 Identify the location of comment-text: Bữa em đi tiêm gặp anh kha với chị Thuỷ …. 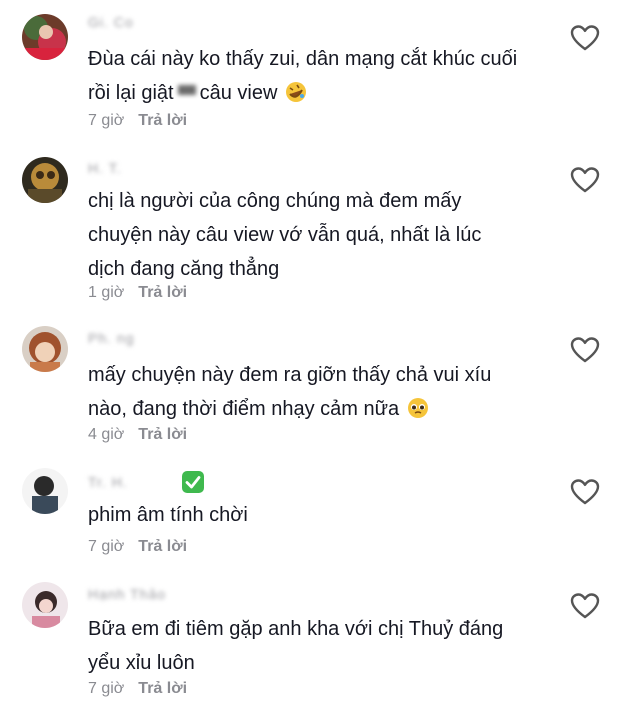
(296, 646).